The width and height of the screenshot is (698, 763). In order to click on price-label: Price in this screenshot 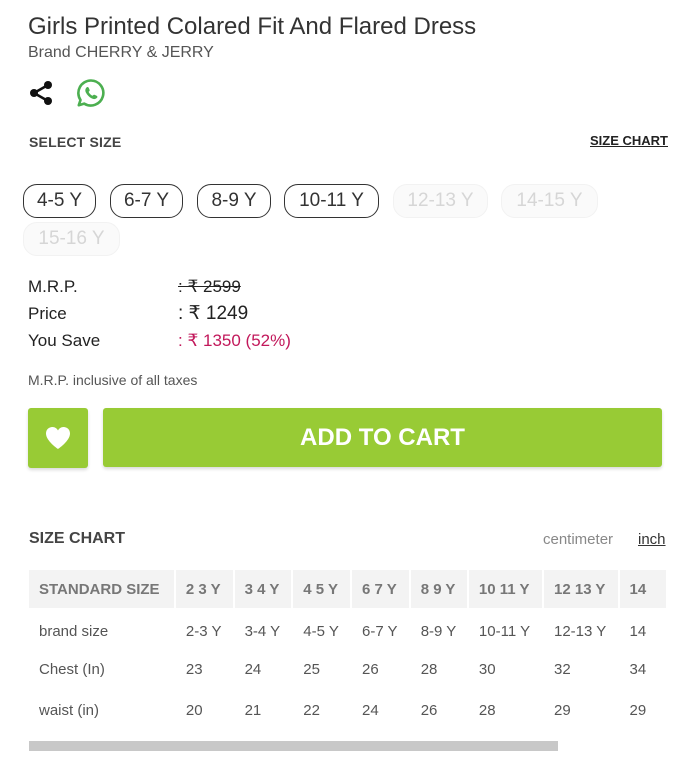, I will do `click(47, 313)`.